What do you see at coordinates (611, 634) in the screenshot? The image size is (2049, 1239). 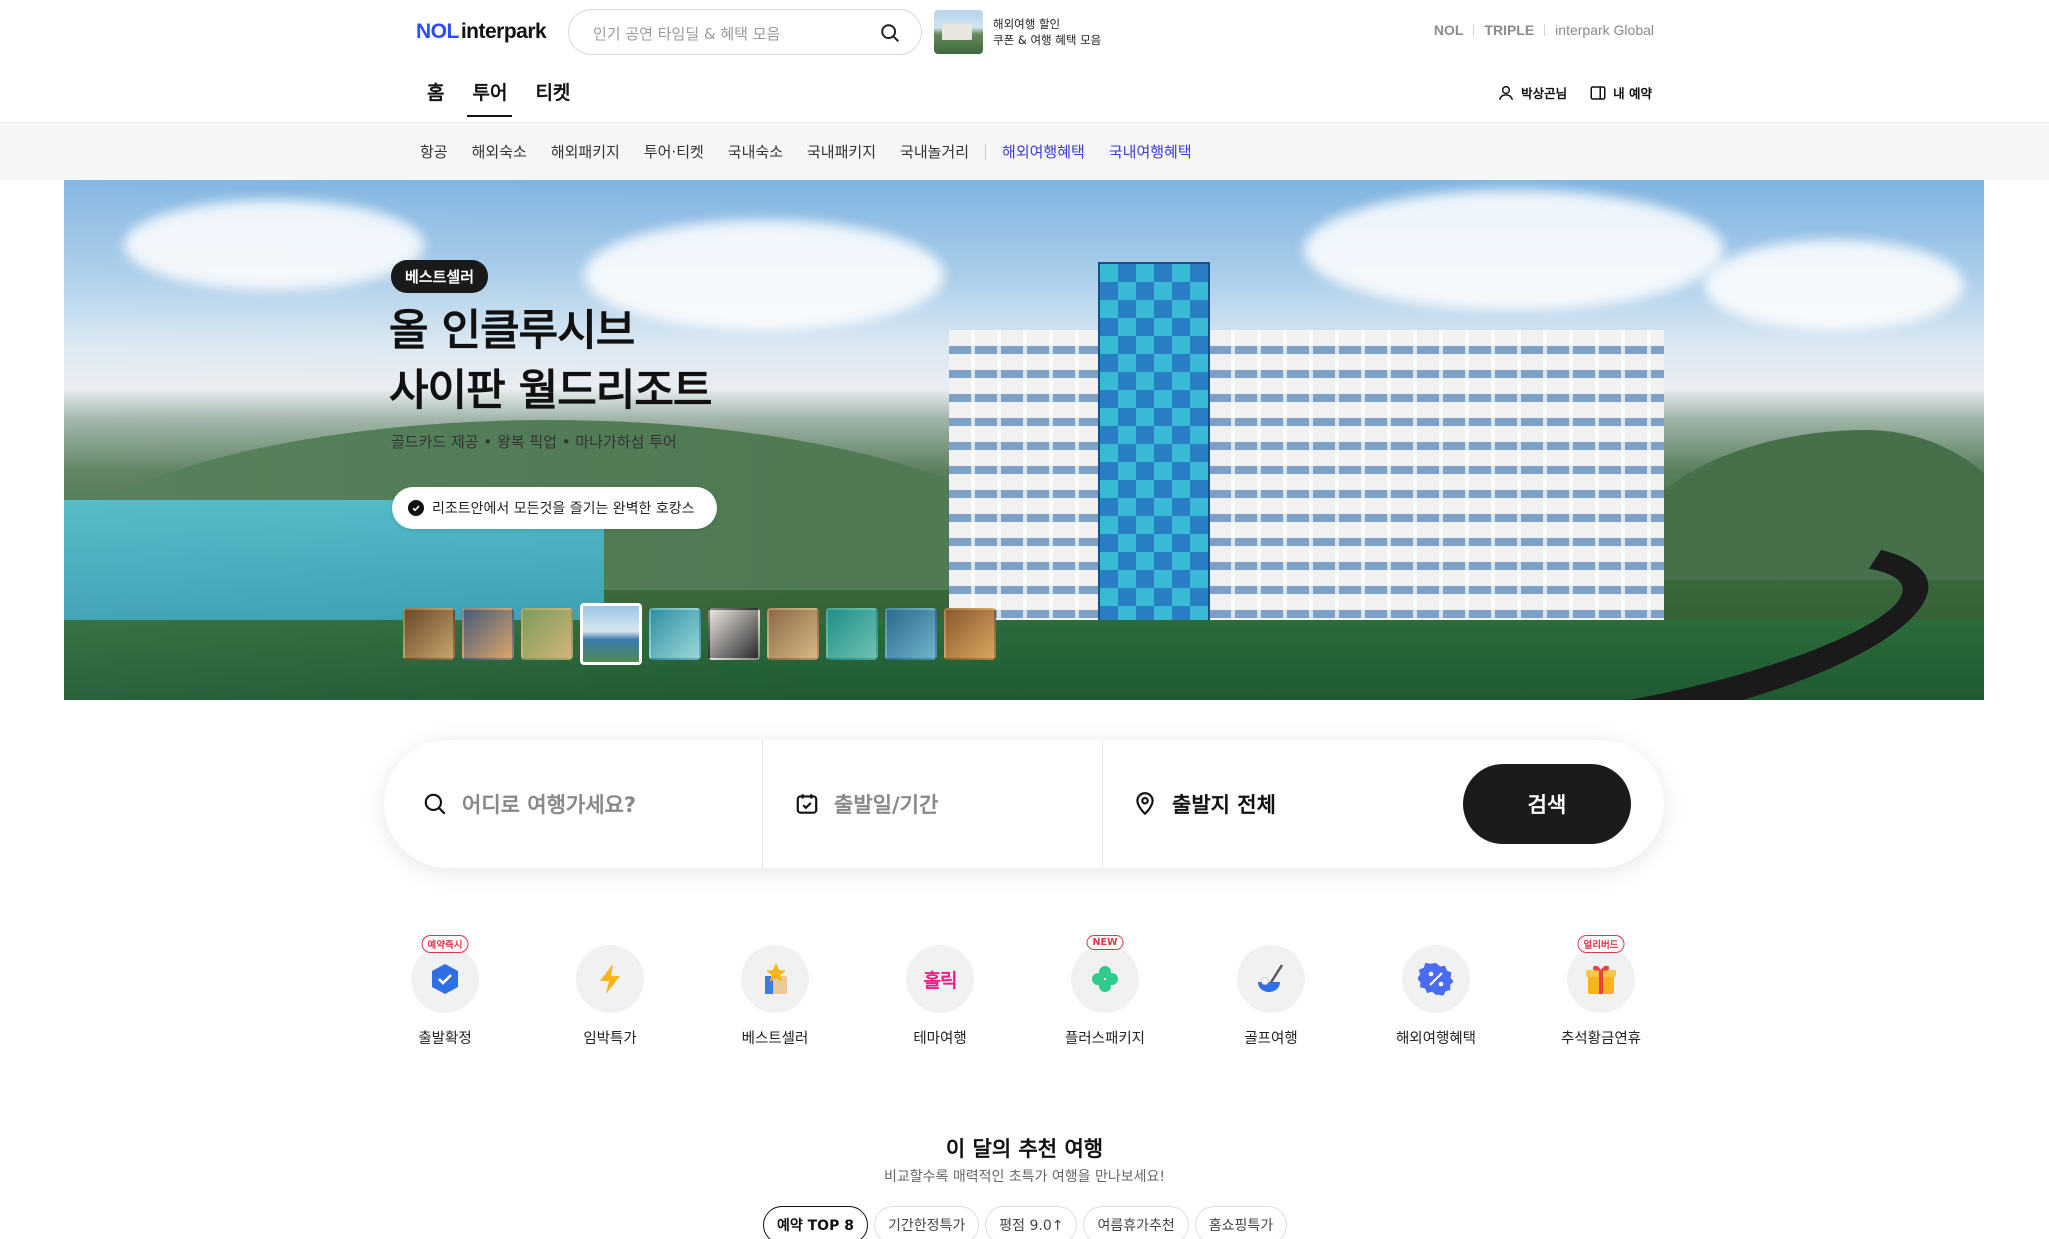 I see `hero-thumbnail-active` at bounding box center [611, 634].